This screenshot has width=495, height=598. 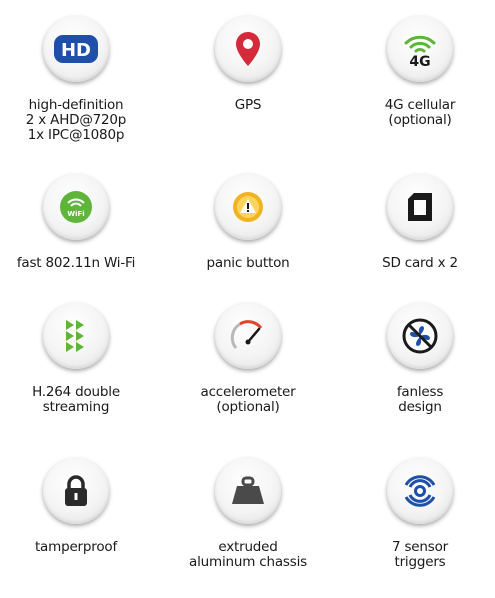 I want to click on feature-sensor-triggers: 7 sensor triggers, so click(x=412, y=528).